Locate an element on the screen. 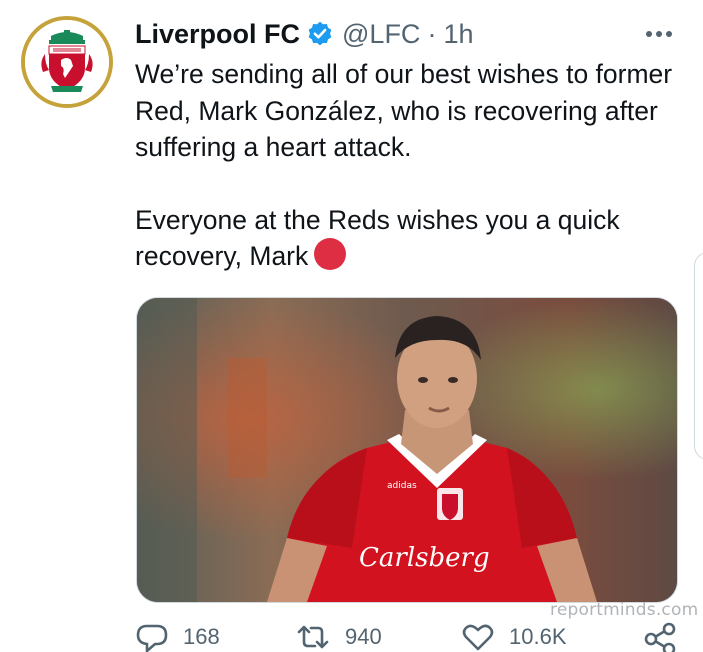 The image size is (703, 652). more-options-button is located at coordinates (659, 34).